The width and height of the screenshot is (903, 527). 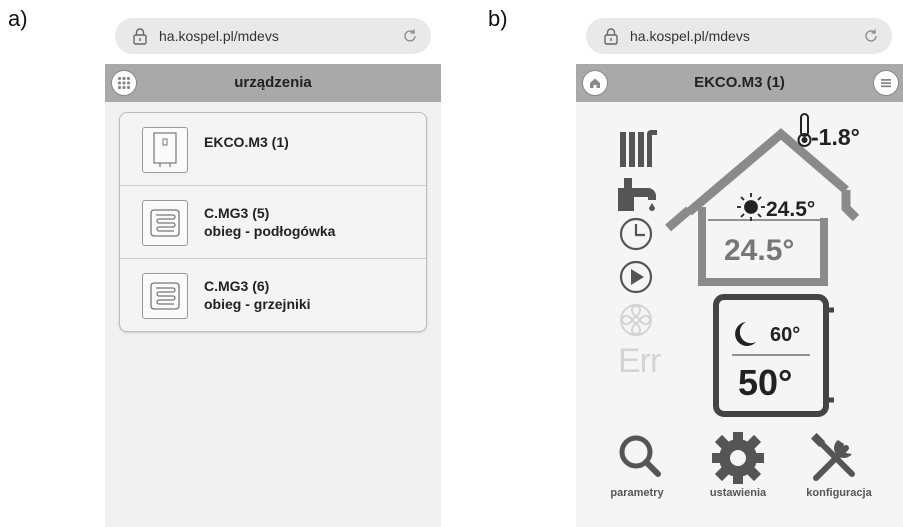 I want to click on parametry-button: parametry, so click(x=637, y=493).